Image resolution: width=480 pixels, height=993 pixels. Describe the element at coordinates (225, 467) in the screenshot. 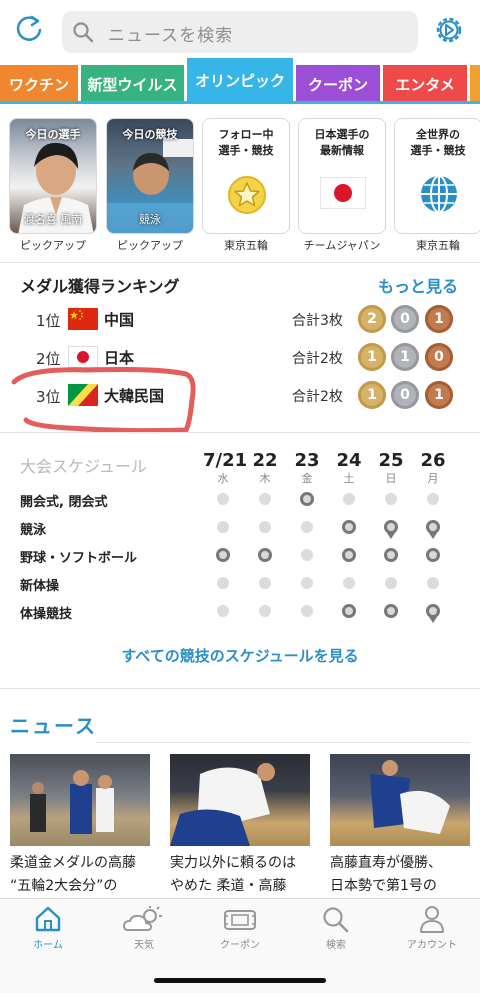

I see `date-column: 7/21 水` at that location.